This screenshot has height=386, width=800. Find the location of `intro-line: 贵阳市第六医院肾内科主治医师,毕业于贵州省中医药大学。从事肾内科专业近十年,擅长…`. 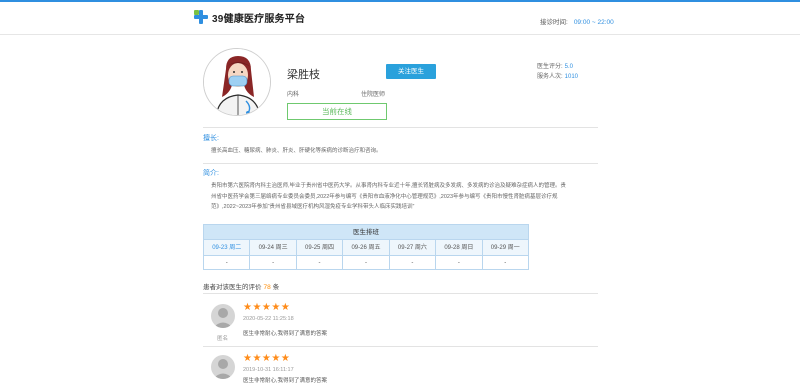

intro-line: 贵阳市第六医院肾内科主治医师,毕业于贵州省中医药大学。从事肾内科专业近十年,擅长… is located at coordinates (389, 186).